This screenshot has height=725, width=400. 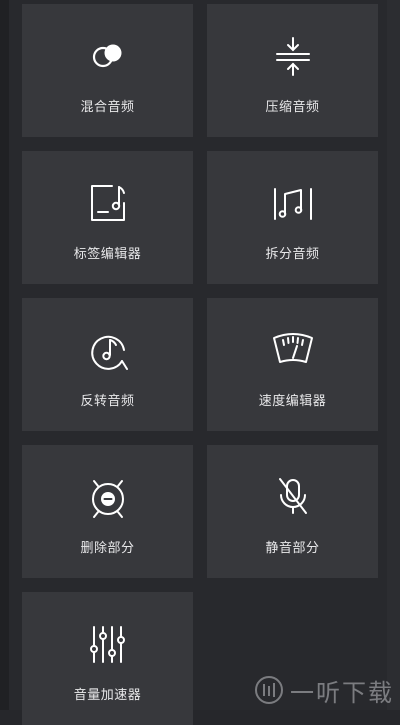 I want to click on tool-label: 静音部分, so click(x=292, y=548).